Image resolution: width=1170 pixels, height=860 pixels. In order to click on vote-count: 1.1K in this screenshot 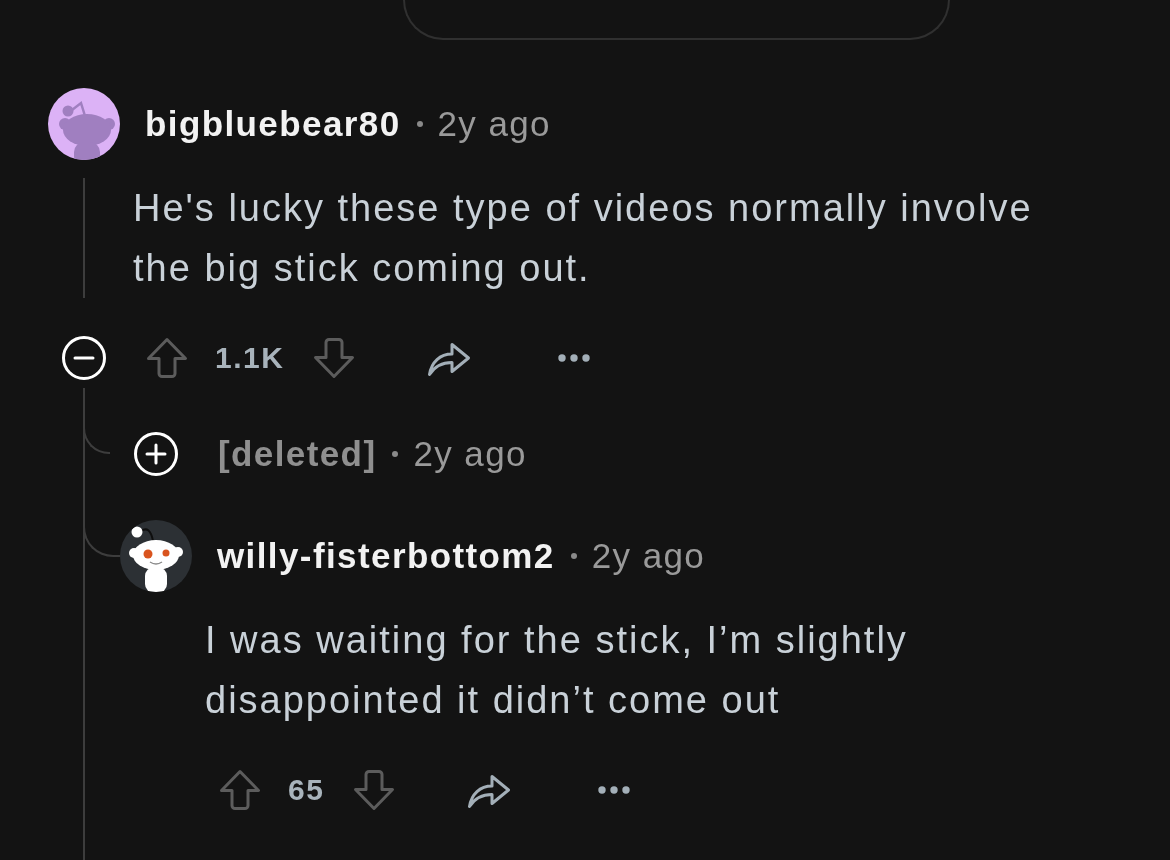, I will do `click(250, 358)`.